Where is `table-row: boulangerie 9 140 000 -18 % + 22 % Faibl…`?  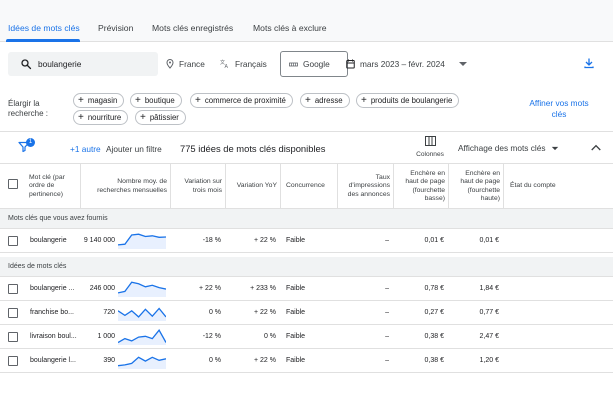 table-row: boulangerie 9 140 000 -18 % + 22 % Faibl… is located at coordinates (306, 241).